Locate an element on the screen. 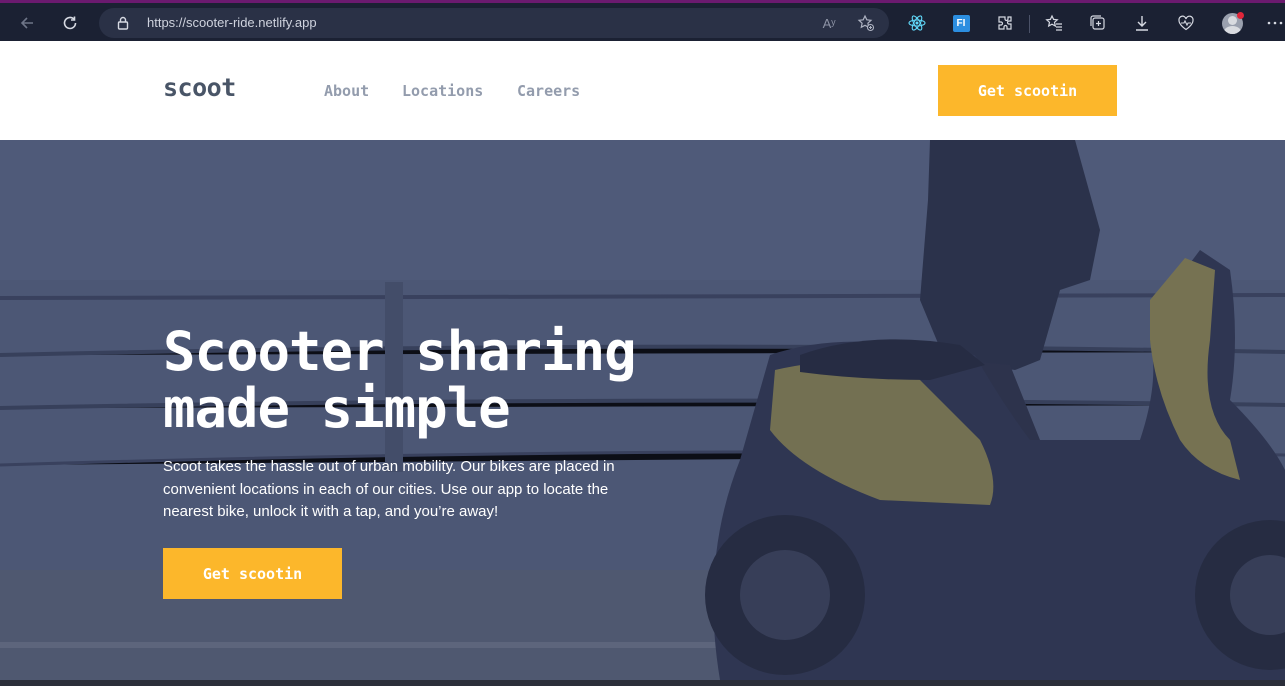 The image size is (1285, 686). header-get-scootin-button: Get scootin is located at coordinates (1027, 90).